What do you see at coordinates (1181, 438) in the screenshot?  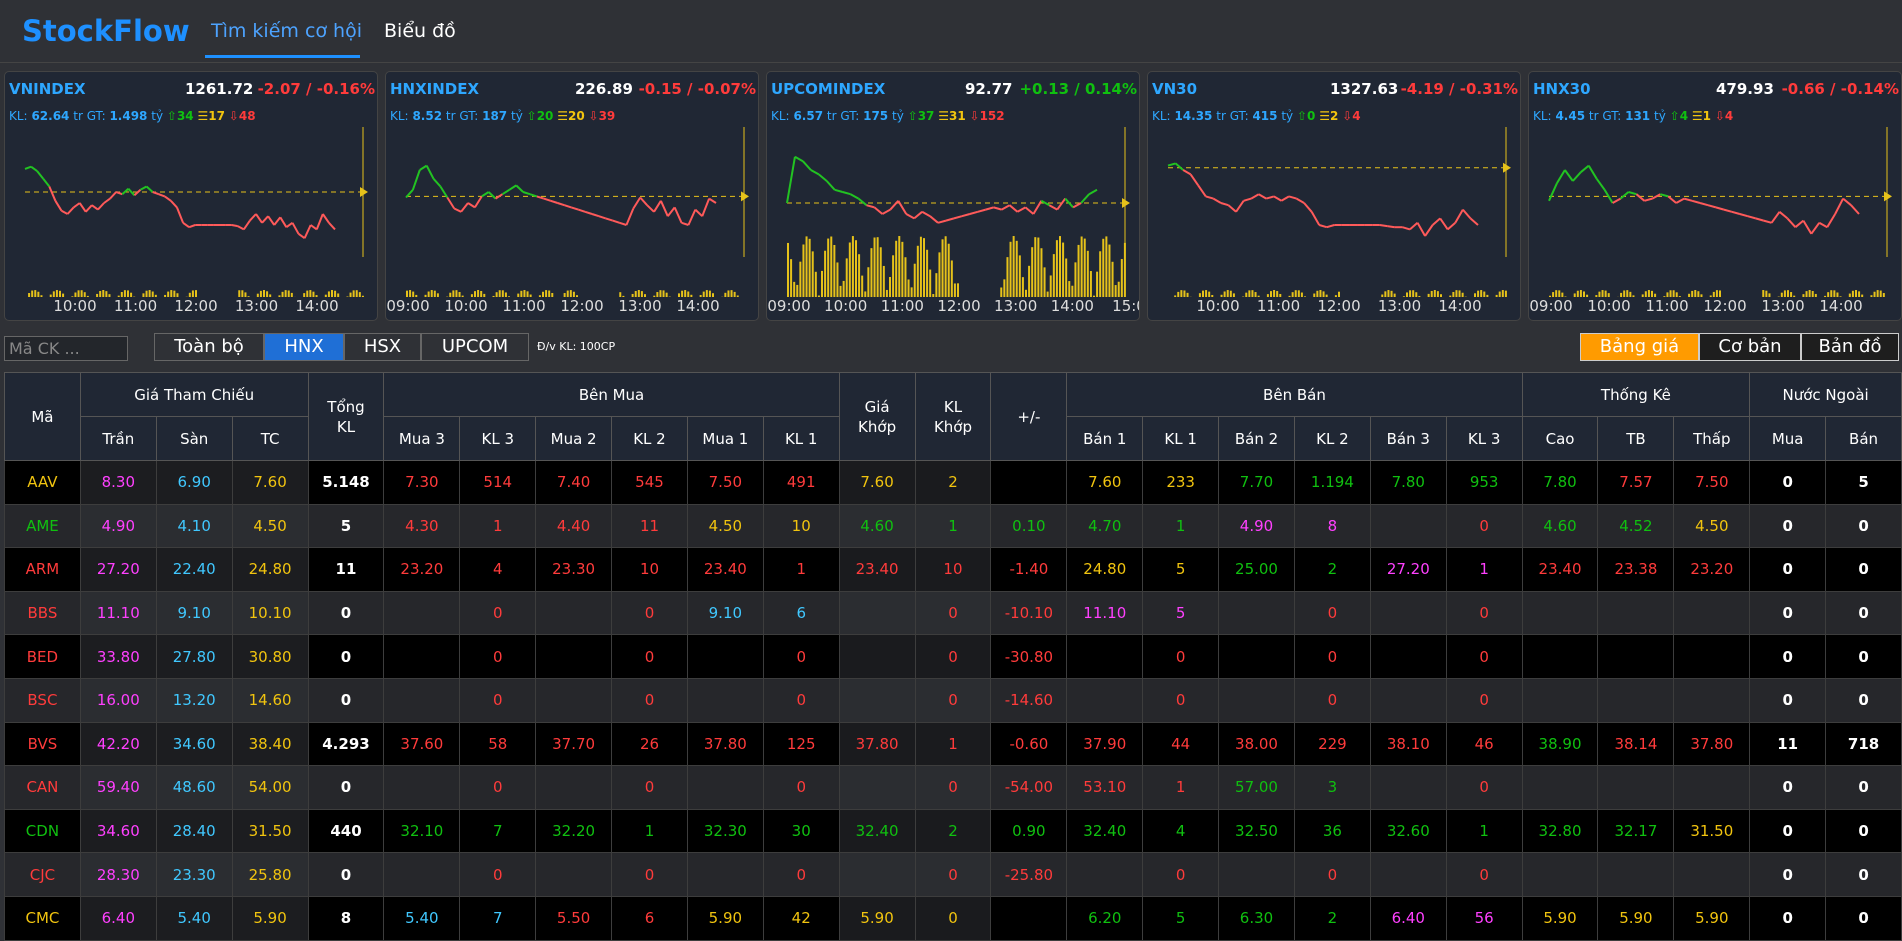 I see `col-askvol1: KL 1` at bounding box center [1181, 438].